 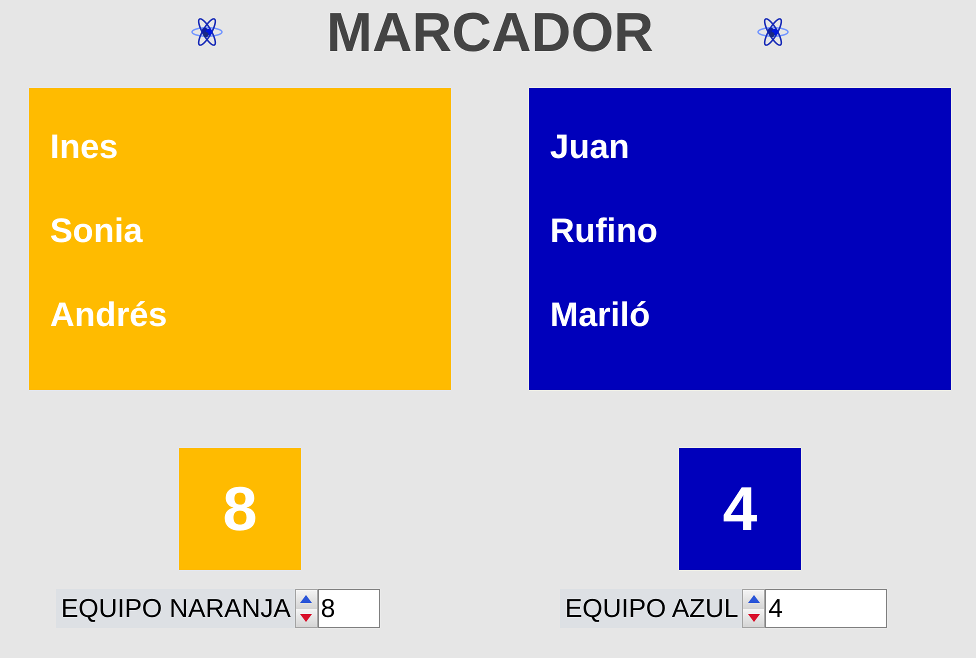 I want to click on team-score: 8, so click(x=240, y=509).